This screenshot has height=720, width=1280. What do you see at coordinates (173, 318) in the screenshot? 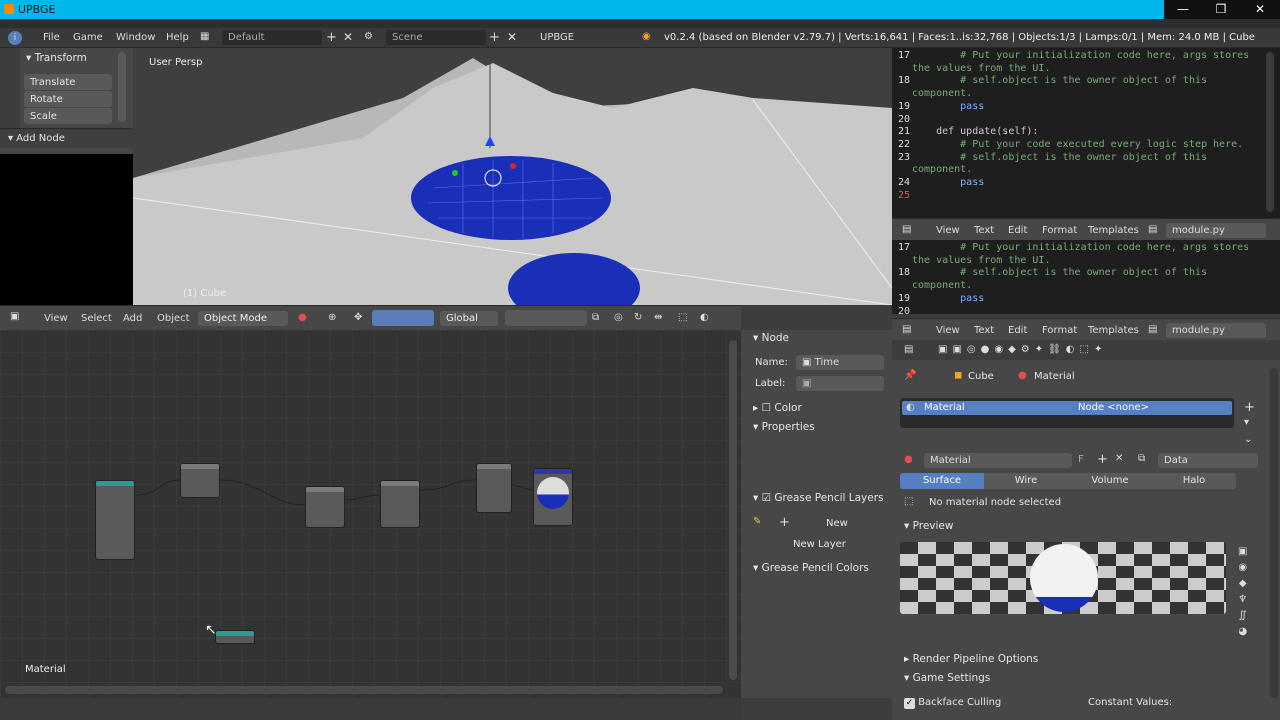
I see `menu-object: Object` at bounding box center [173, 318].